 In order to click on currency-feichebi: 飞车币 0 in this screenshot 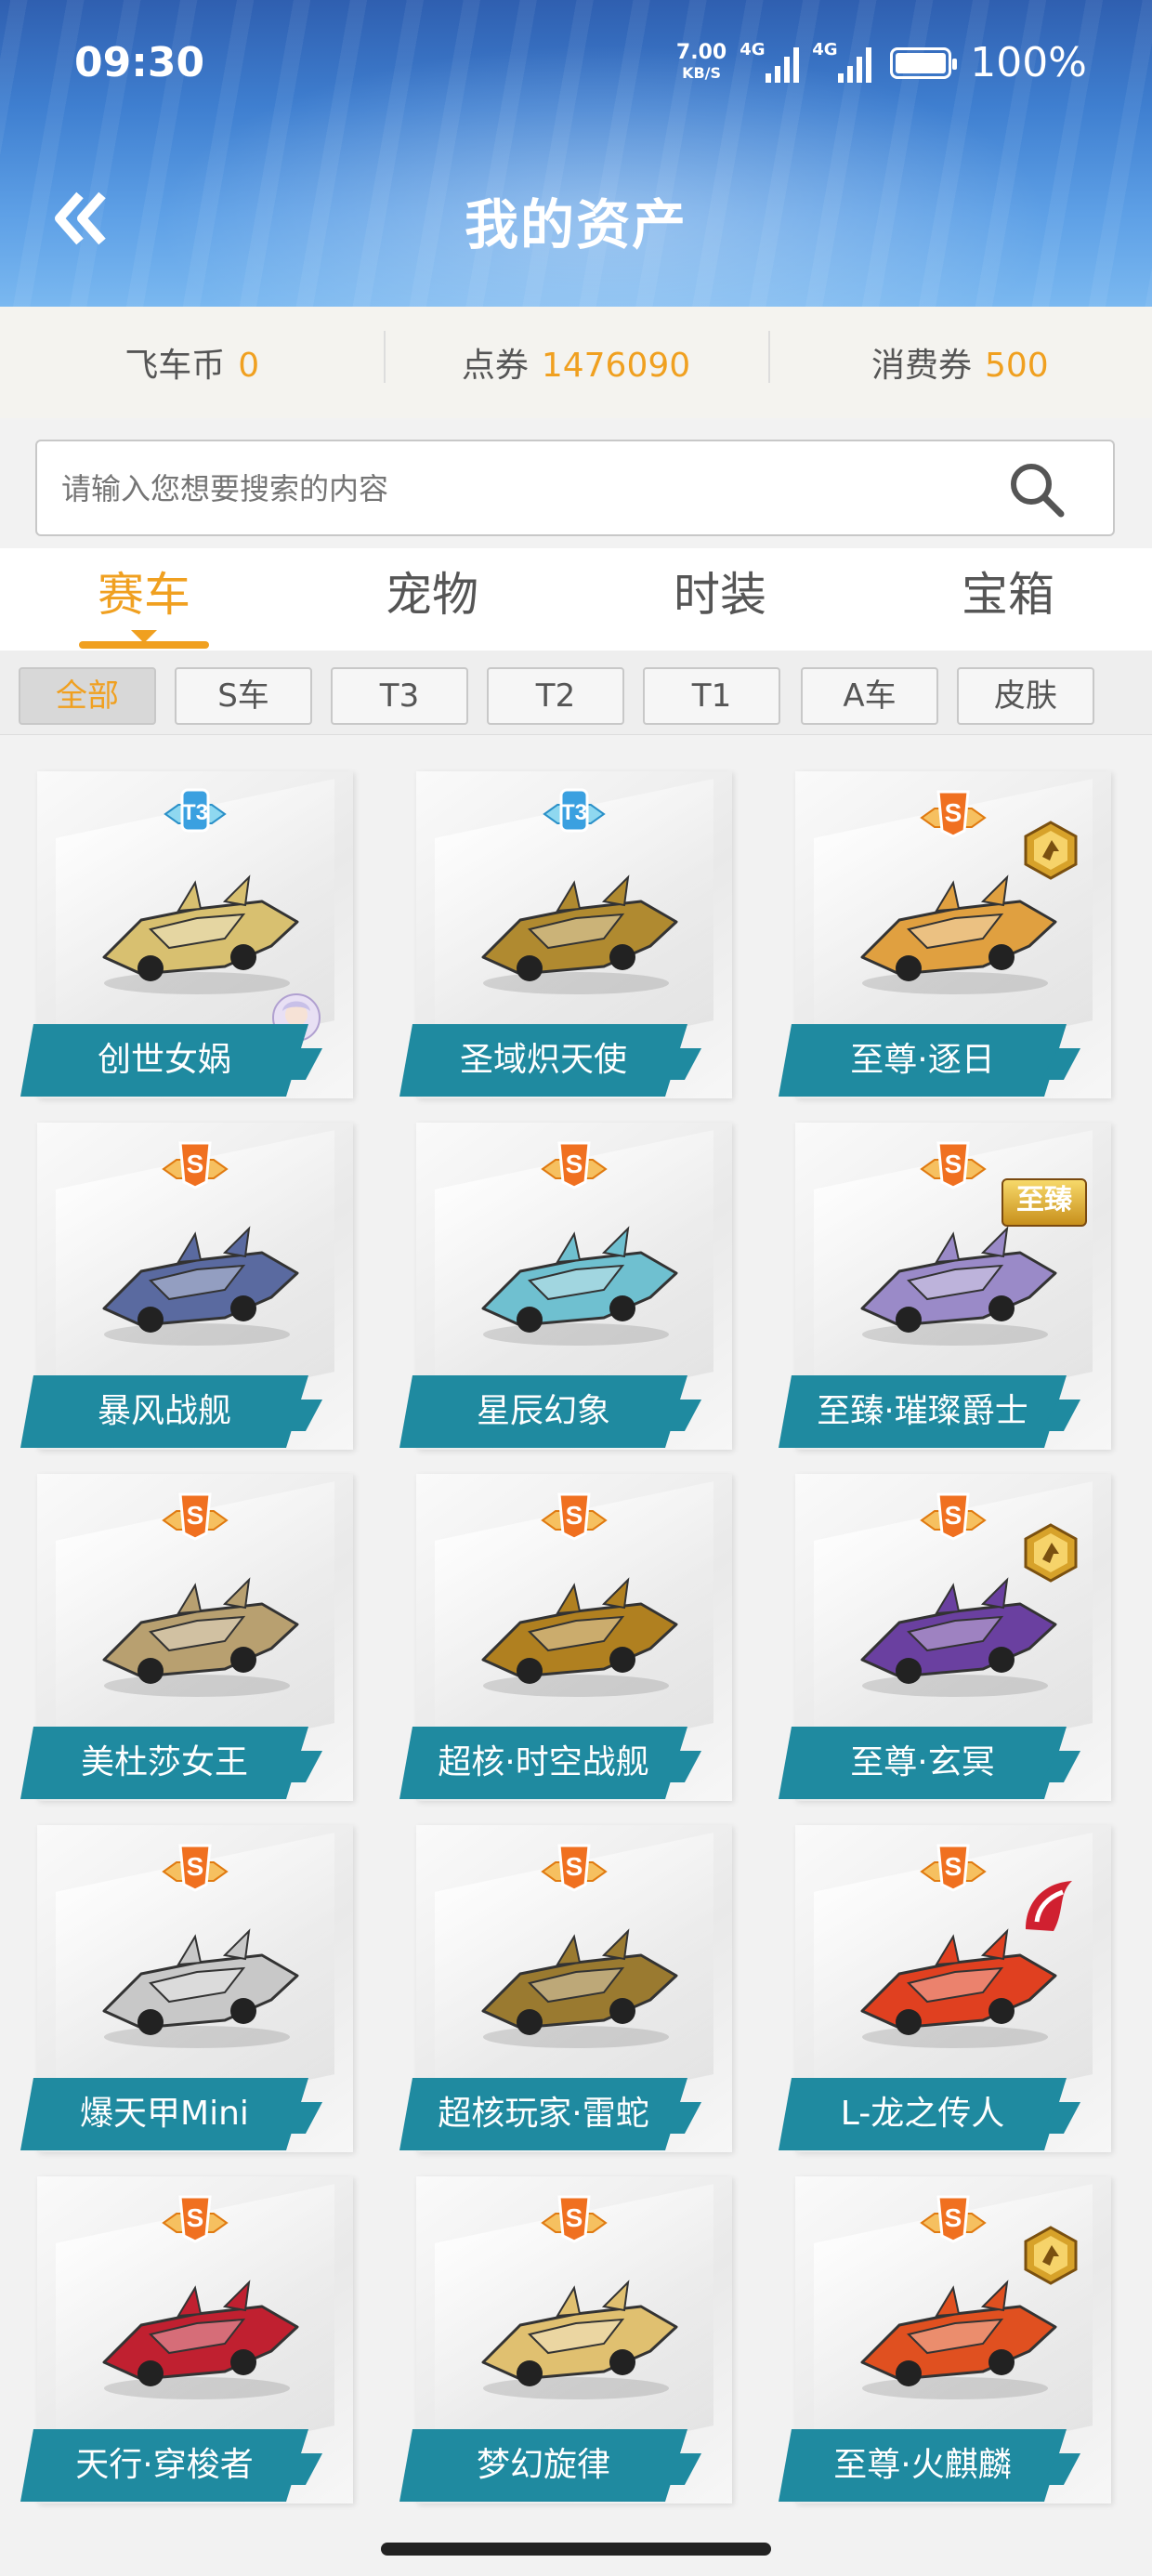, I will do `click(192, 366)`.